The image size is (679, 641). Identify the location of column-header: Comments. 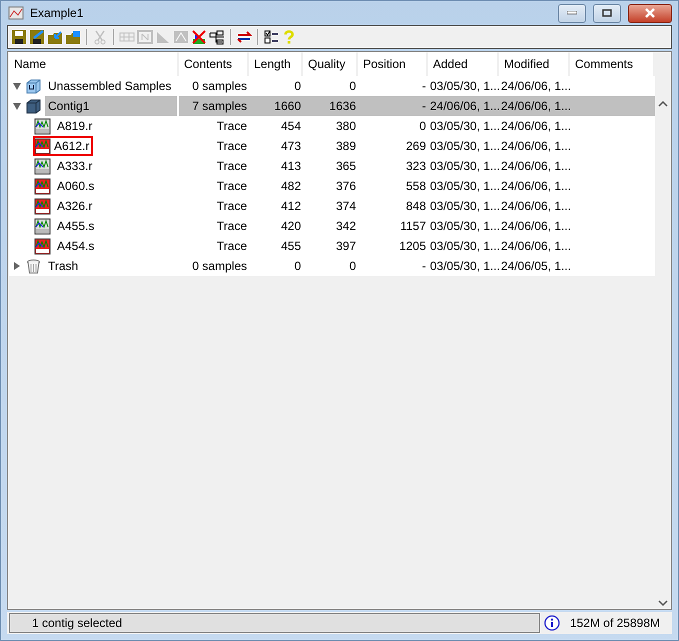
(612, 64).